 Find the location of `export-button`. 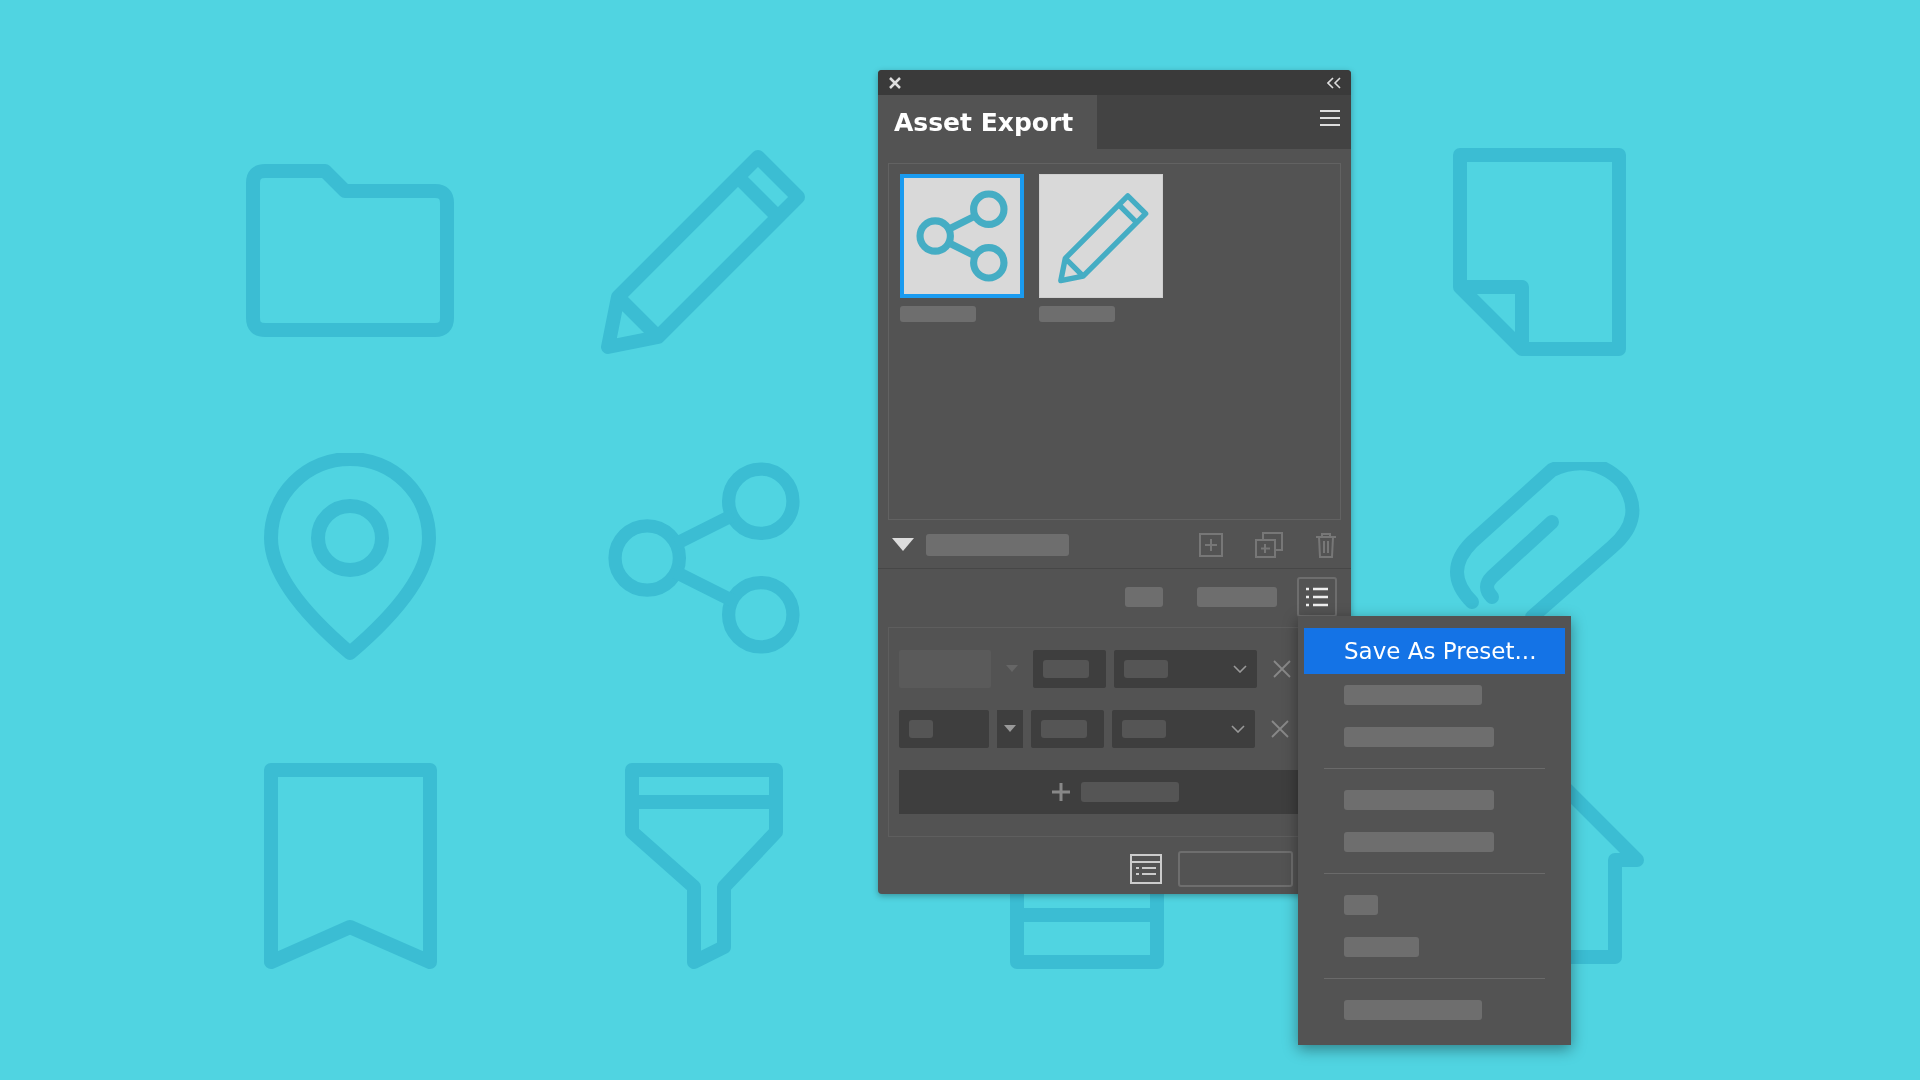

export-button is located at coordinates (1235, 869).